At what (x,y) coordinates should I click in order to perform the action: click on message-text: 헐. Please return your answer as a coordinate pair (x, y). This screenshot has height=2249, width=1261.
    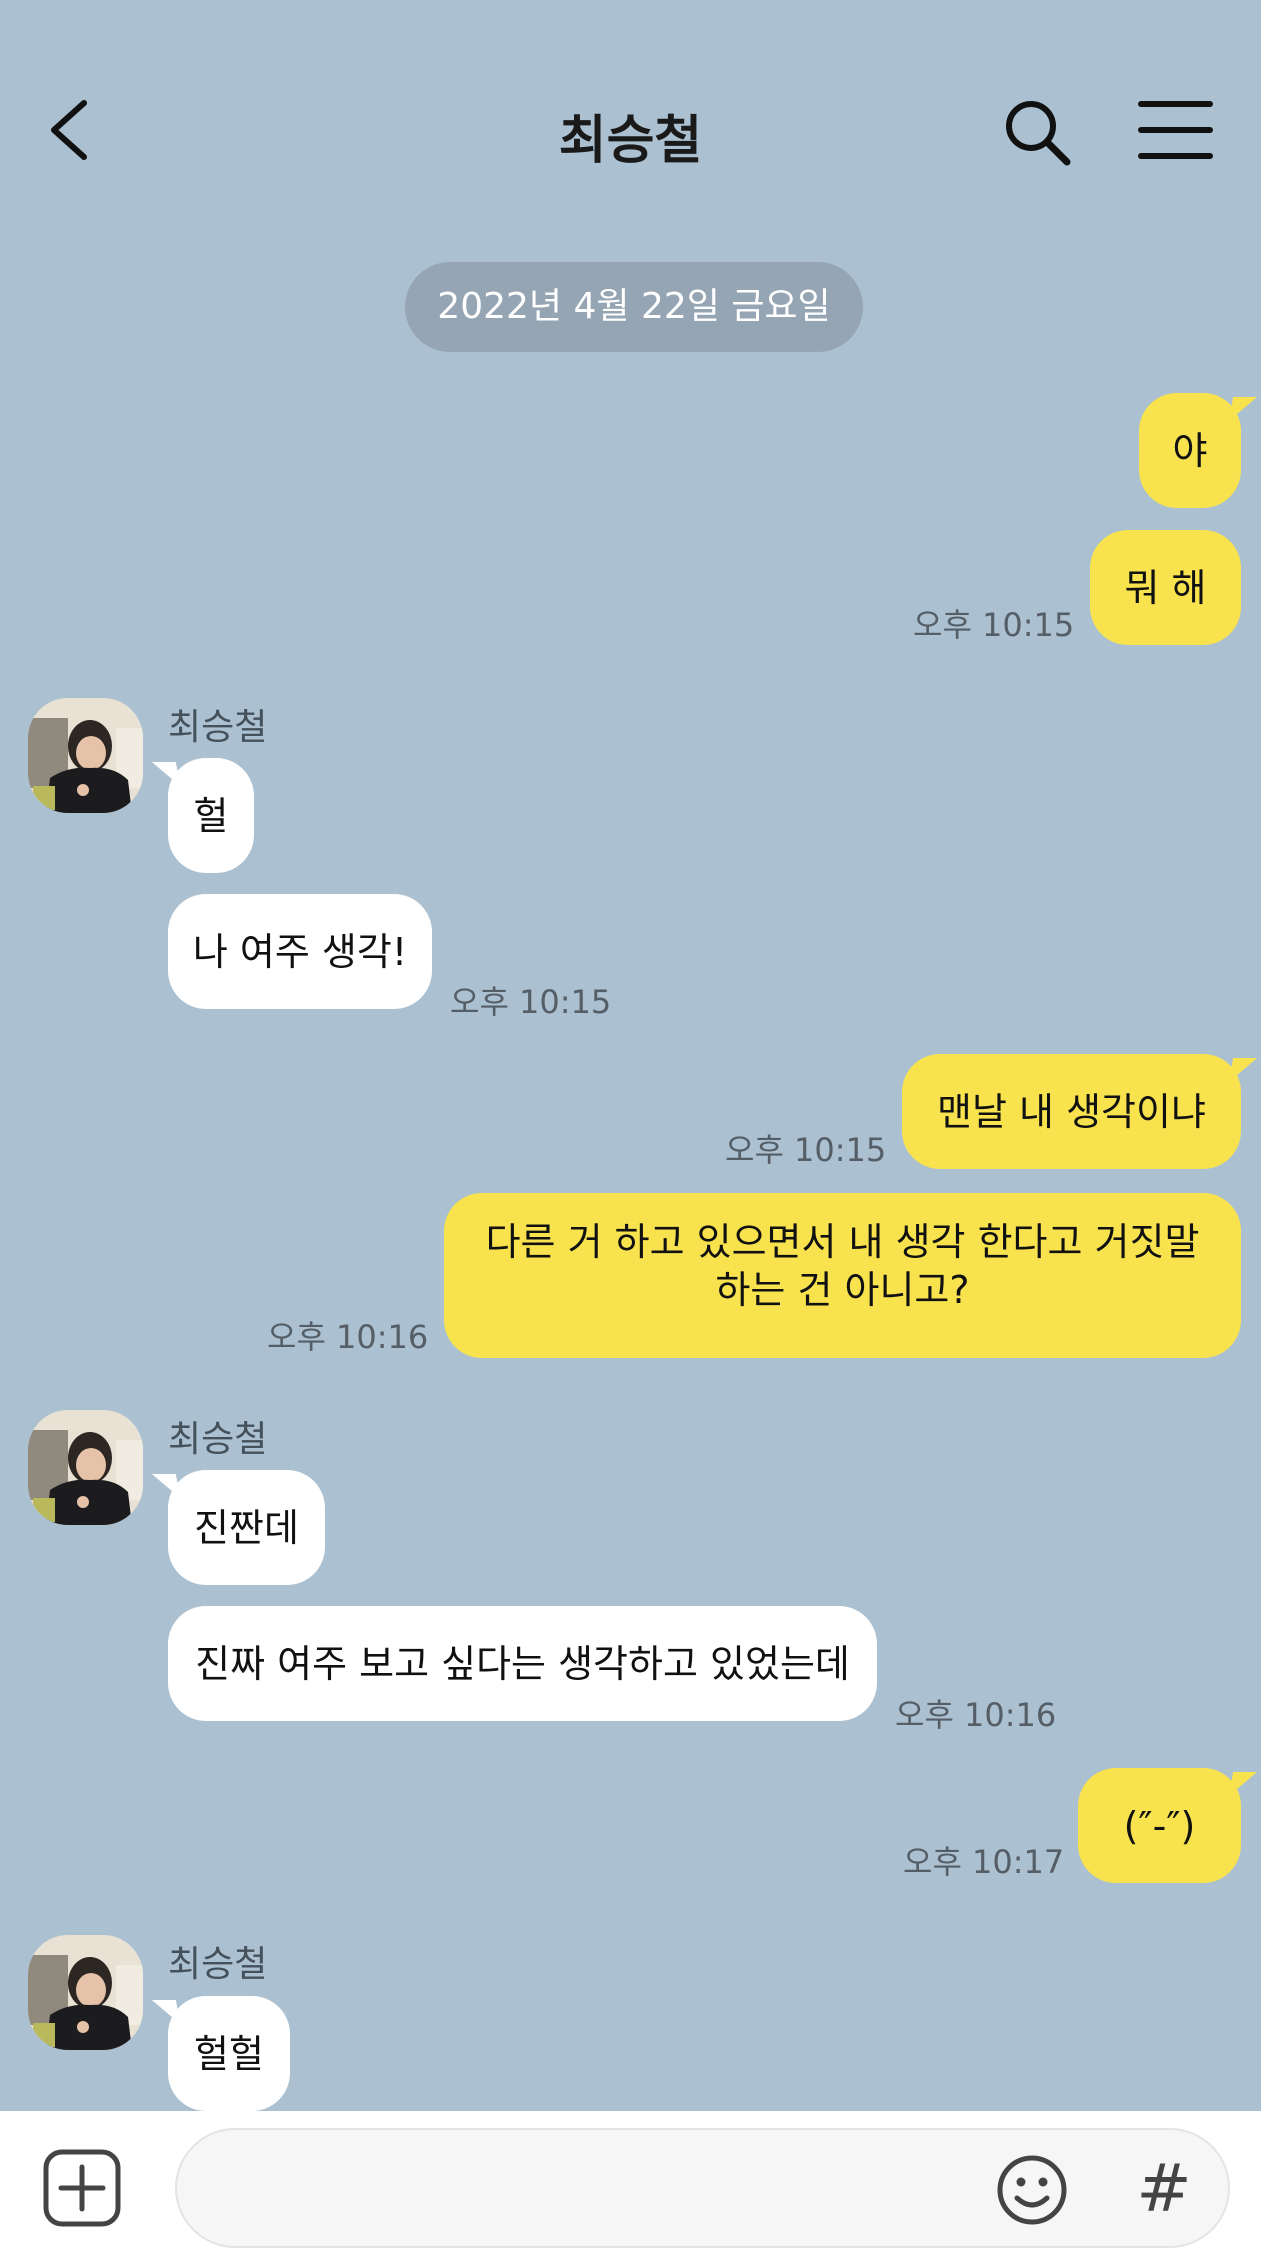
    Looking at the image, I should click on (211, 815).